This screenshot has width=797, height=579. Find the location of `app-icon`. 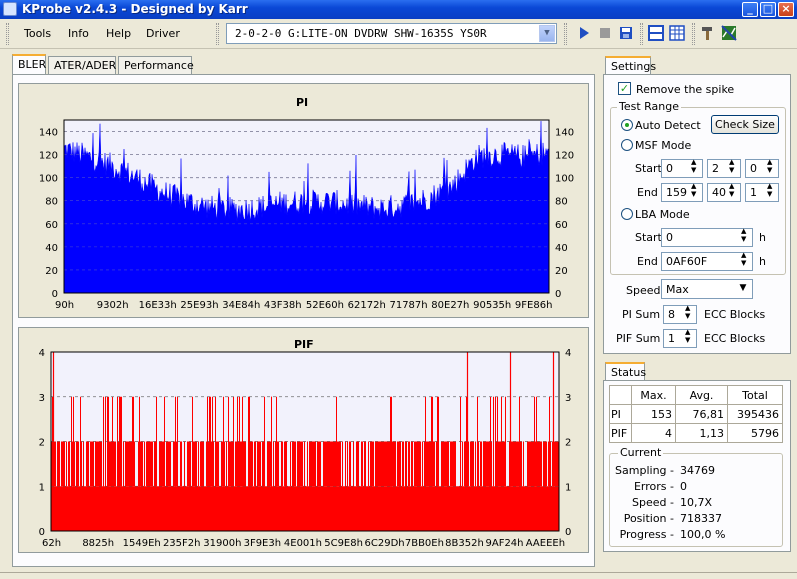

app-icon is located at coordinates (10, 9).